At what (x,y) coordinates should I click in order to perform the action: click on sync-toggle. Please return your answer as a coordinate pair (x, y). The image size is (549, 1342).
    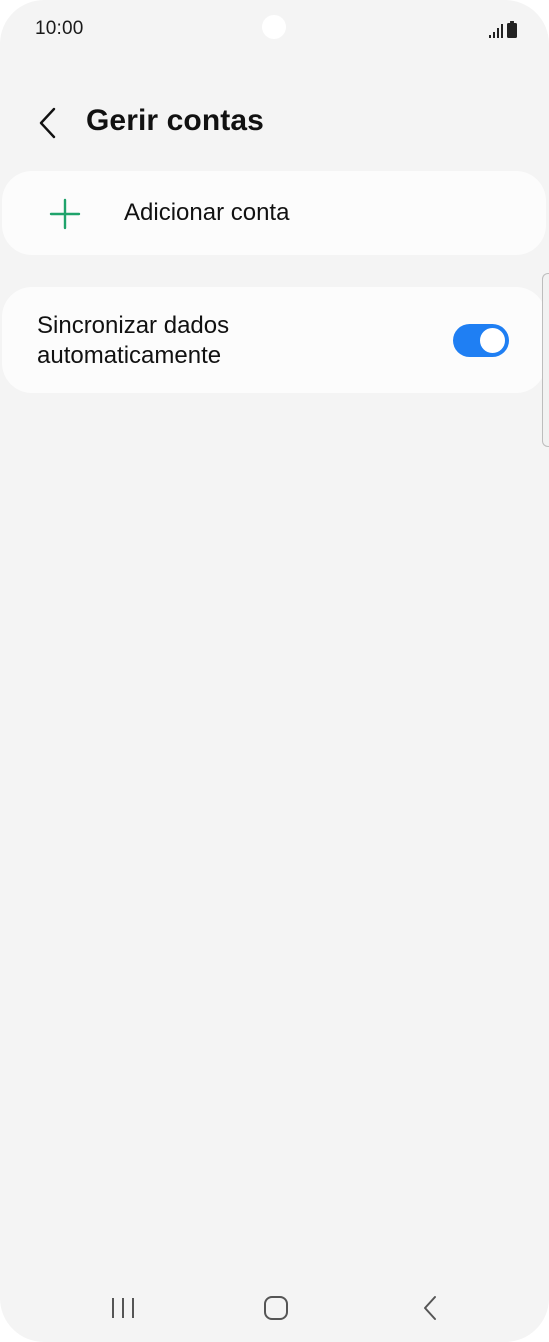
    Looking at the image, I should click on (481, 340).